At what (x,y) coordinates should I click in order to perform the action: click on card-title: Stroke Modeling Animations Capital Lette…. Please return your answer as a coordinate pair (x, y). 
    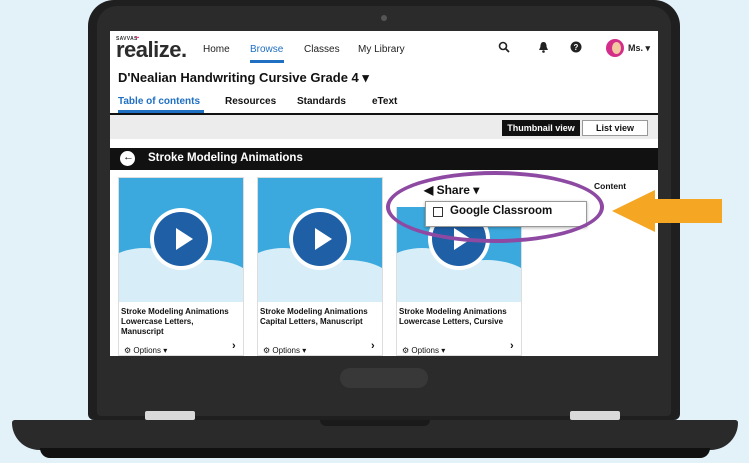
    Looking at the image, I should click on (322, 317).